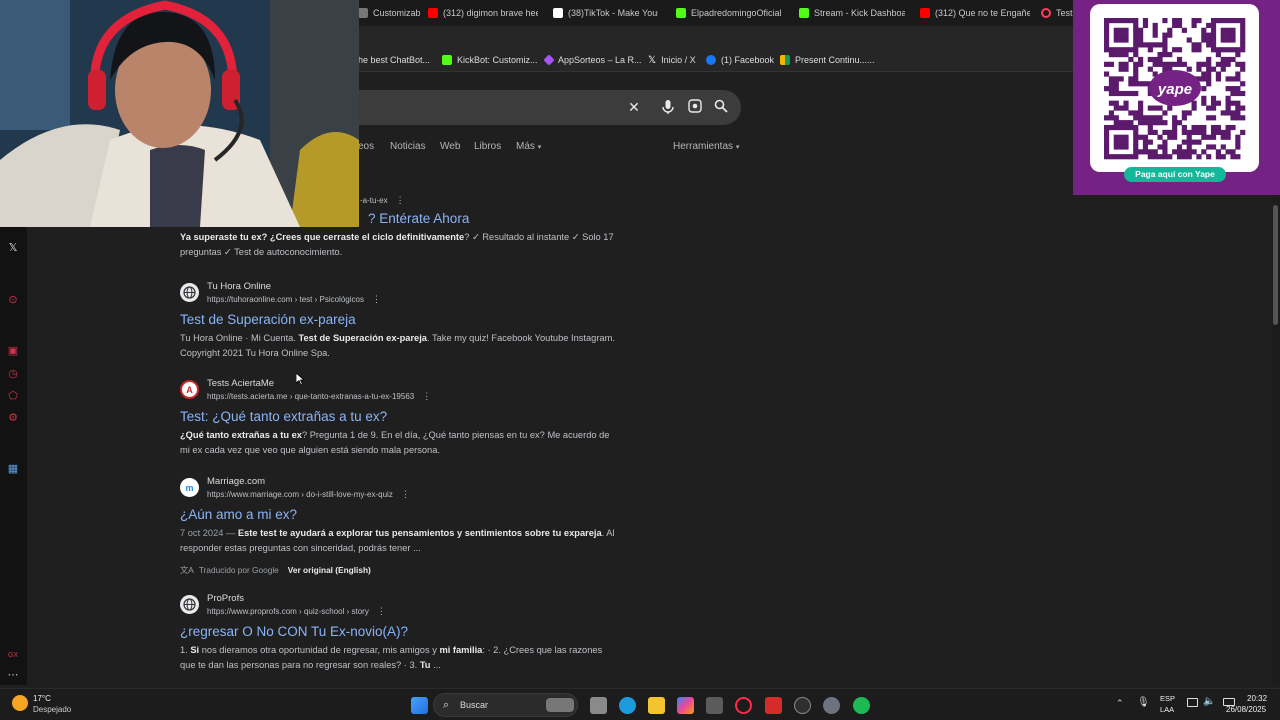 This screenshot has width=1280, height=720. I want to click on search-input: ✕, so click(535, 107).